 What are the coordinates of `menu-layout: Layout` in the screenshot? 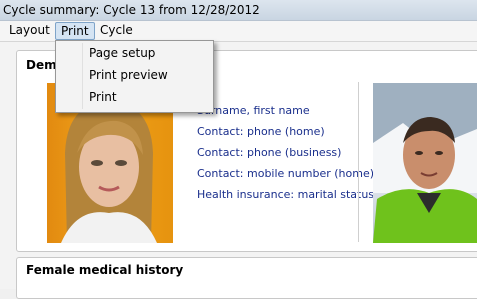 It's located at (29, 30).